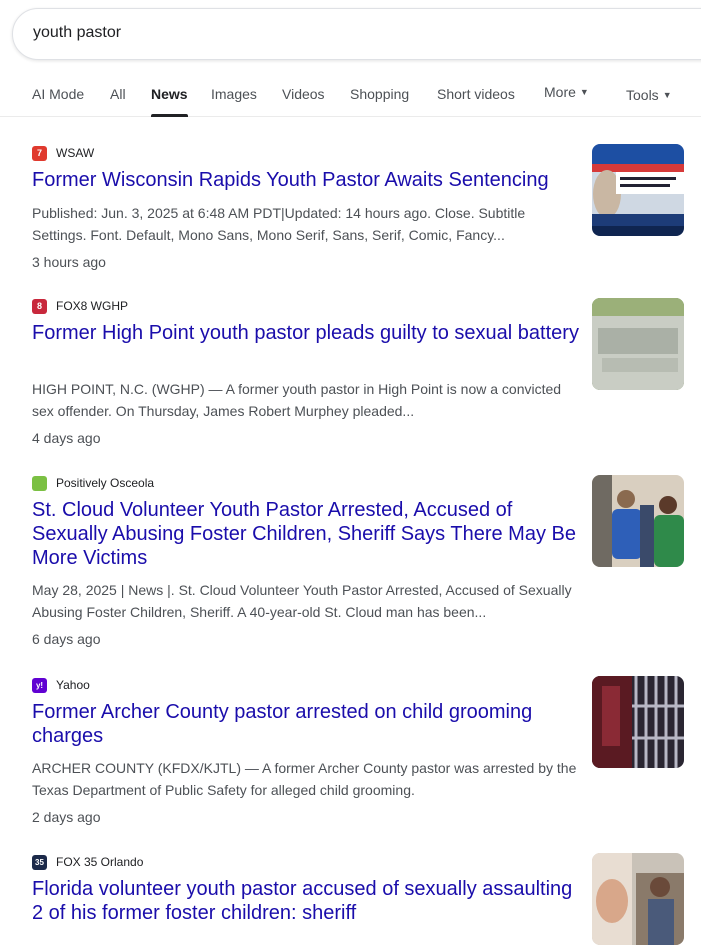 This screenshot has height=945, width=701. Describe the element at coordinates (638, 190) in the screenshot. I see `news-broadcast-thumbnail` at that location.